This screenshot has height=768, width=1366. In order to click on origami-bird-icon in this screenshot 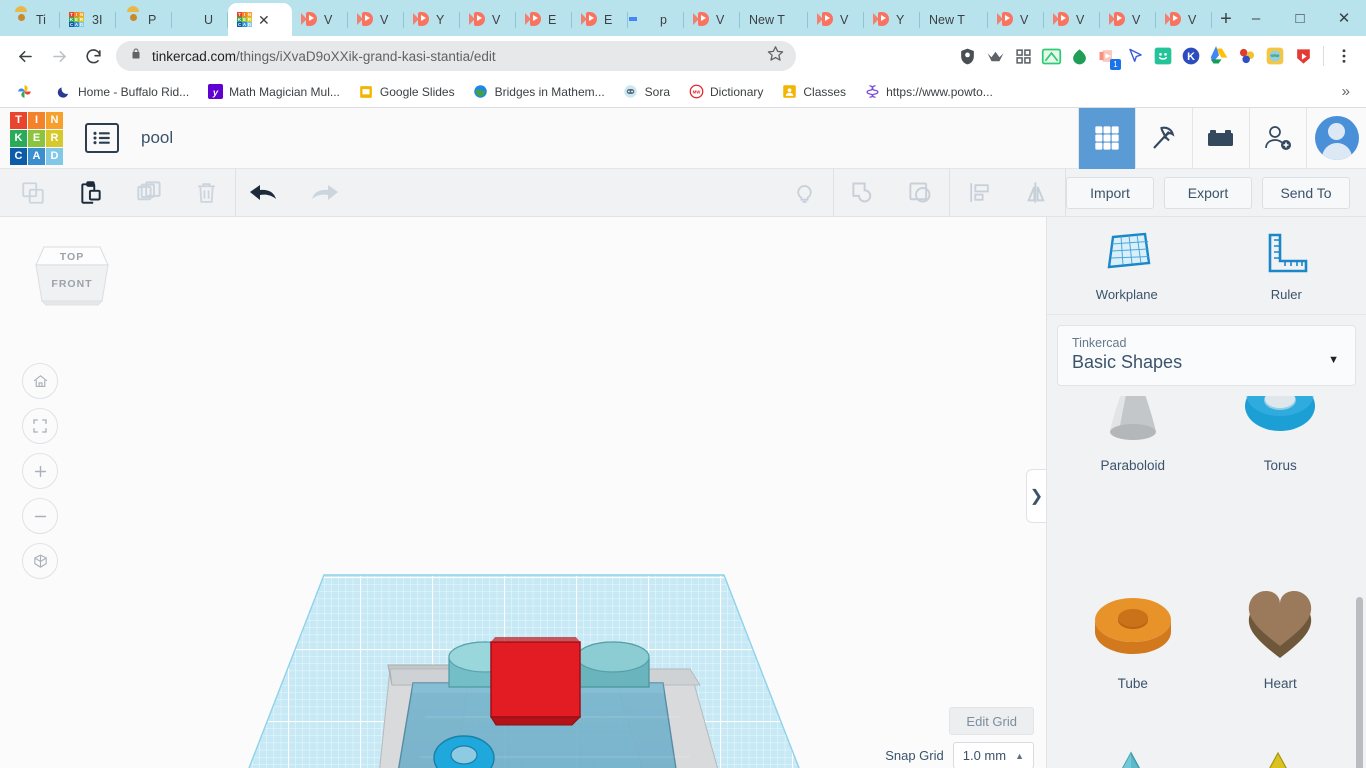, I will do `click(995, 56)`.